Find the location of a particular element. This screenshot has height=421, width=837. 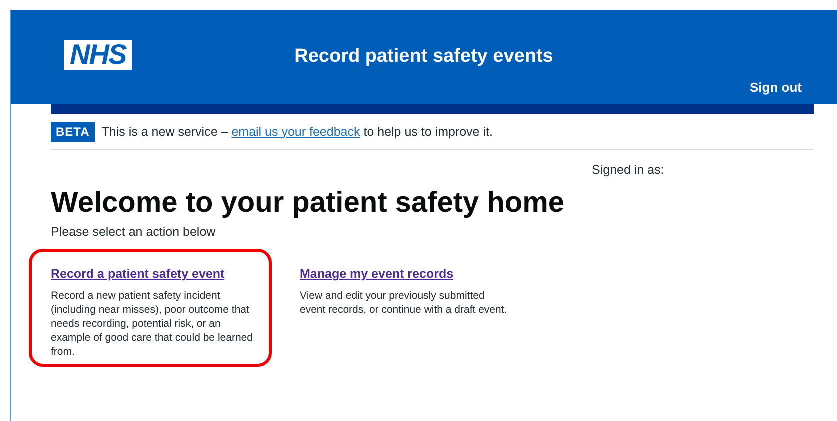

sign-out-link: Sign out is located at coordinates (776, 88).